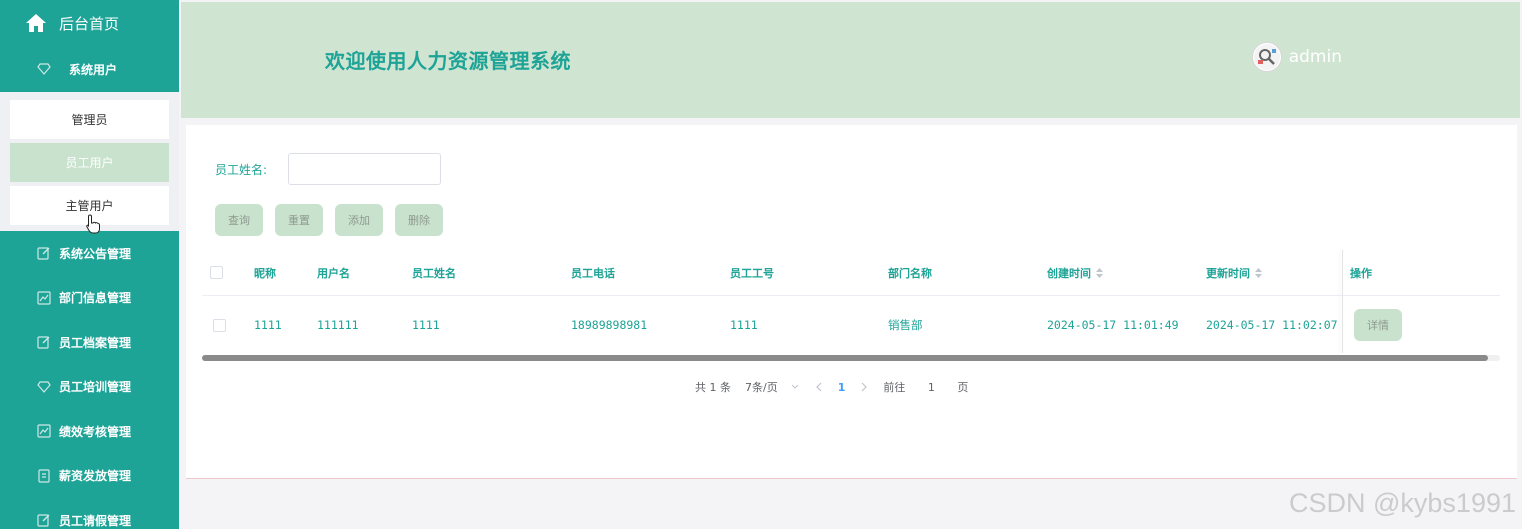 The width and height of the screenshot is (1522, 529). I want to click on pagination: 共 1 条 7条/页 1 前往 1 页, so click(838, 387).